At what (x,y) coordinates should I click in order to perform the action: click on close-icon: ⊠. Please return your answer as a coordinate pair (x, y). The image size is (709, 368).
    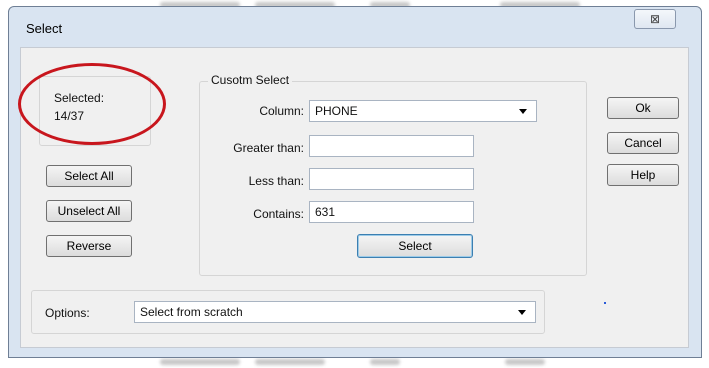
    Looking at the image, I should click on (655, 19).